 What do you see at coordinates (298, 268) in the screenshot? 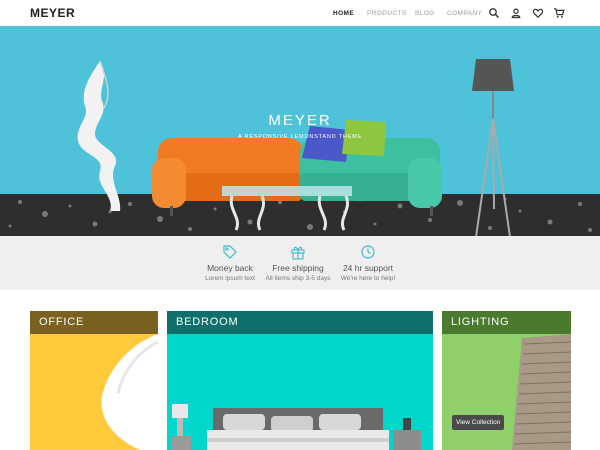
I see `feature-title: Free shipping` at bounding box center [298, 268].